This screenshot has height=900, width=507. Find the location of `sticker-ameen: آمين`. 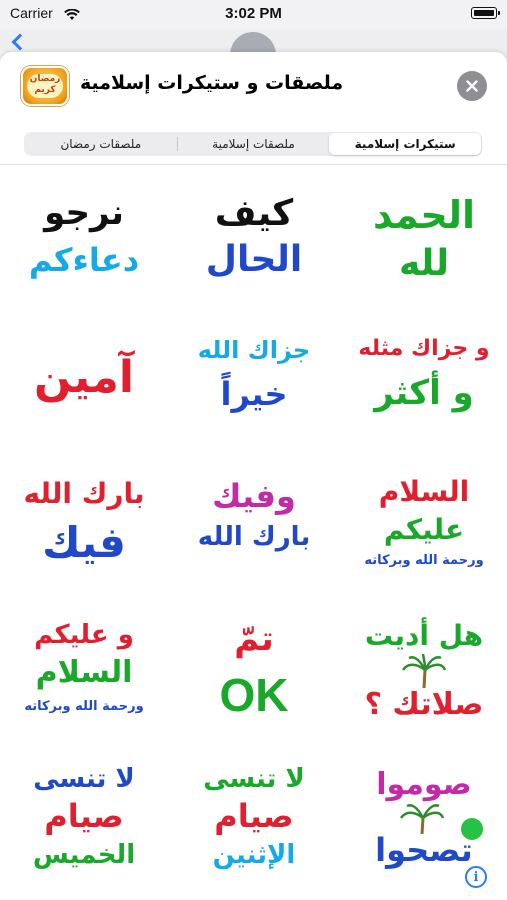

sticker-ameen: آمين is located at coordinates (84, 382).